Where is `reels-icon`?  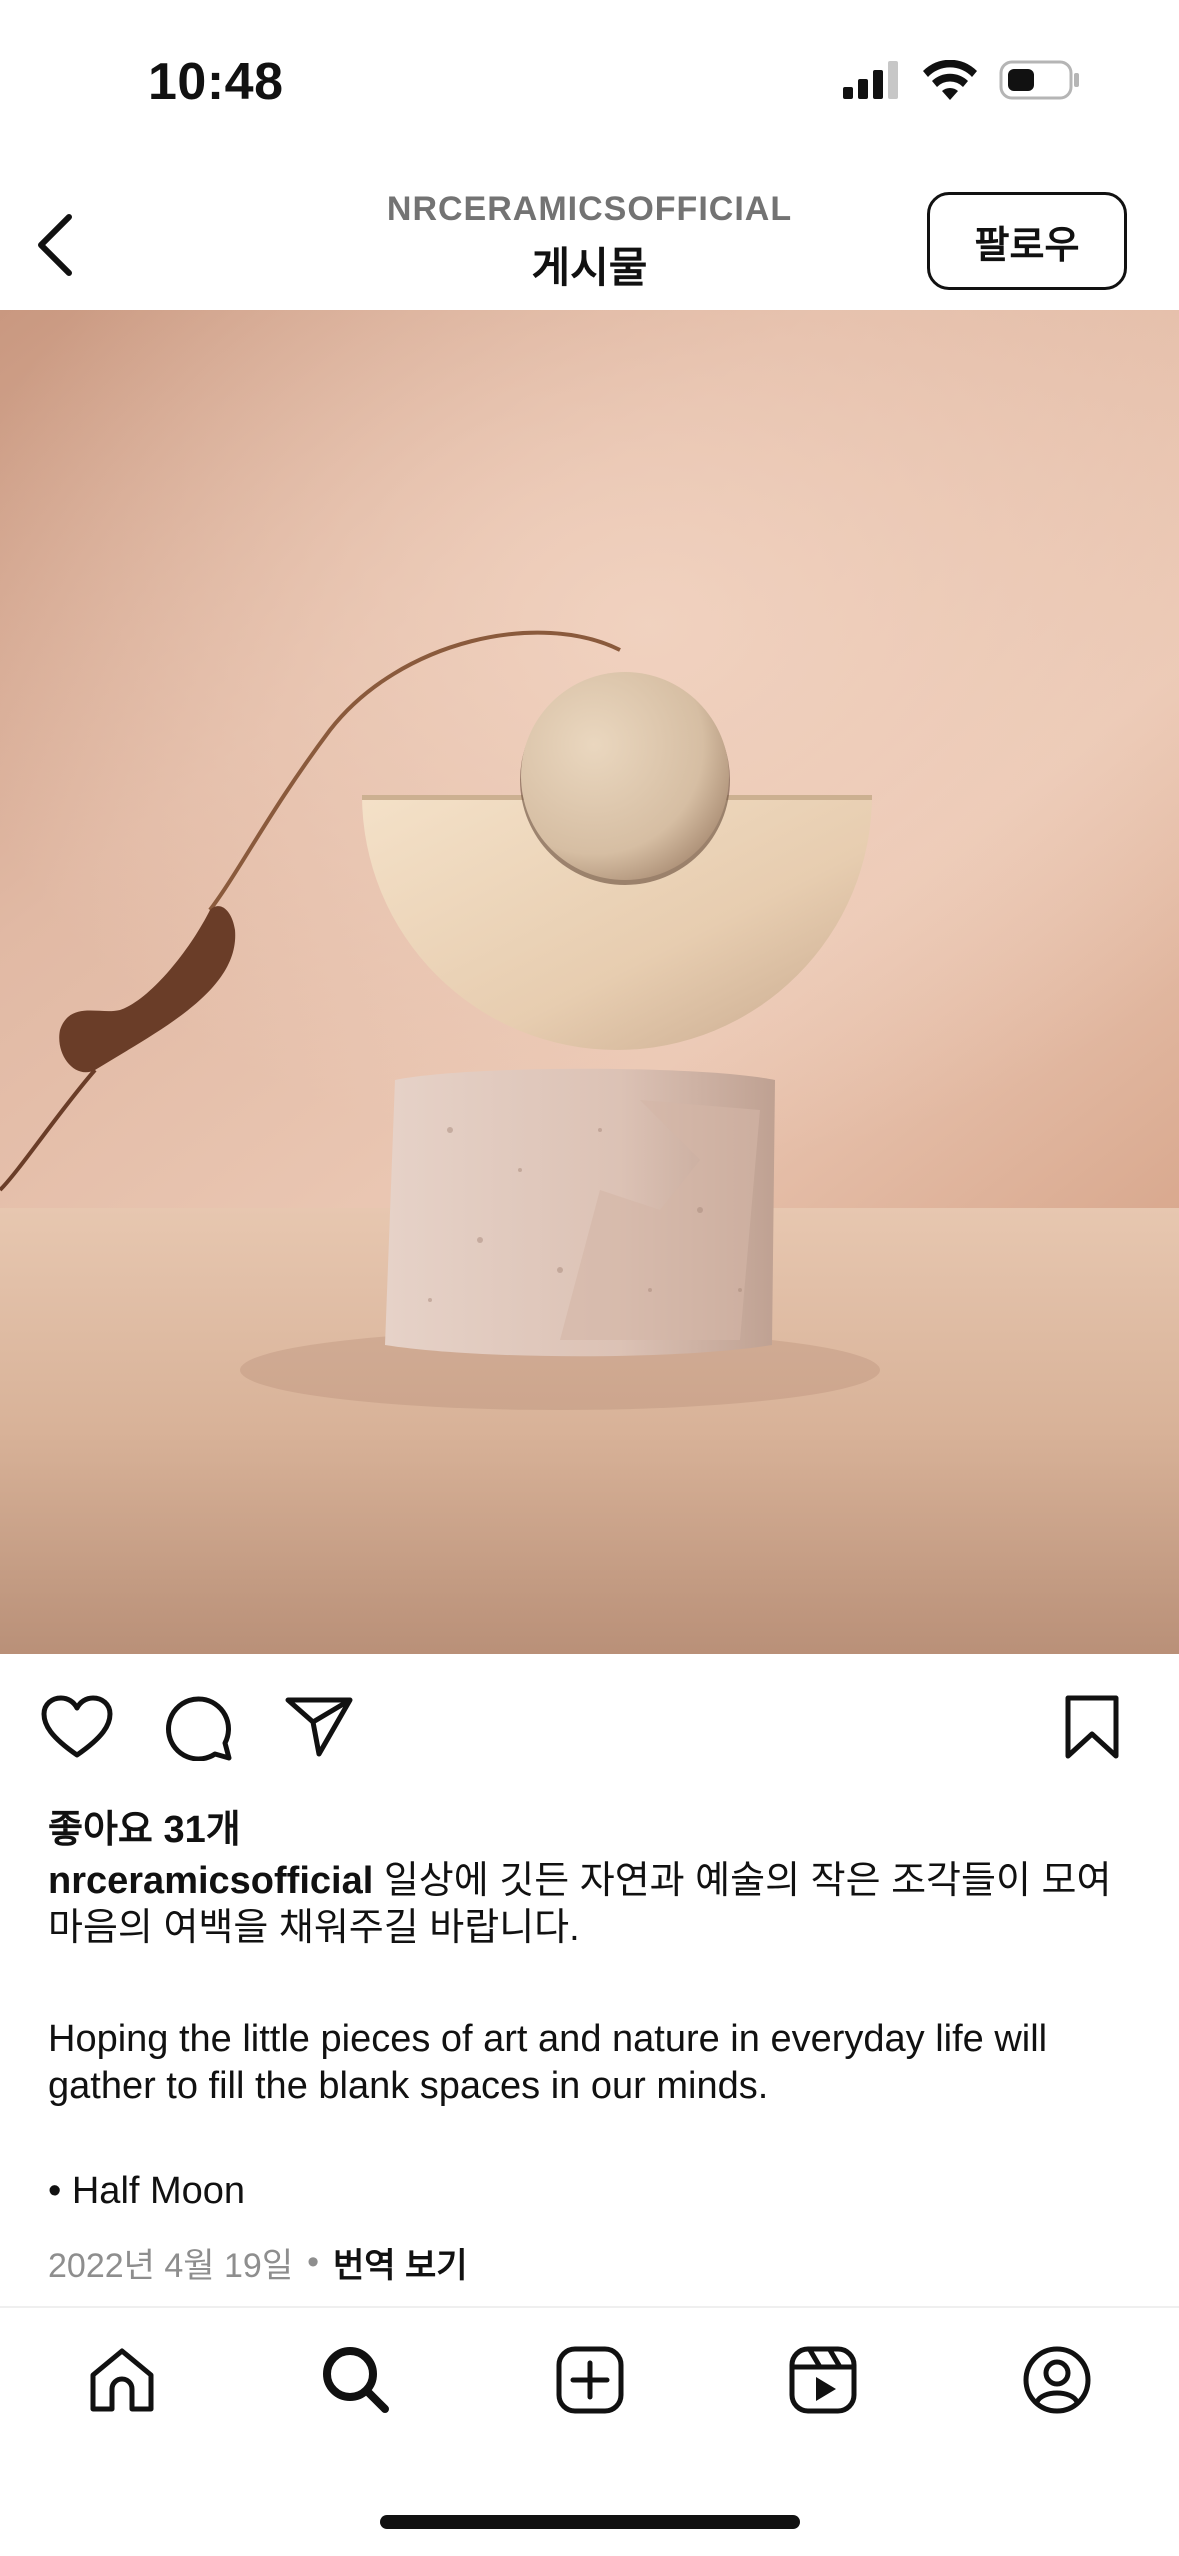 reels-icon is located at coordinates (823, 2380).